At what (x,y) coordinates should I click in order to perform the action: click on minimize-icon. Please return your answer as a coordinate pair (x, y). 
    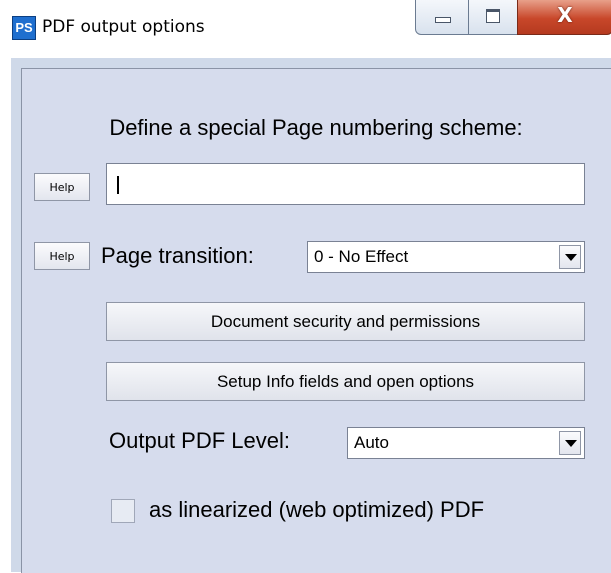
    Looking at the image, I should click on (443, 20).